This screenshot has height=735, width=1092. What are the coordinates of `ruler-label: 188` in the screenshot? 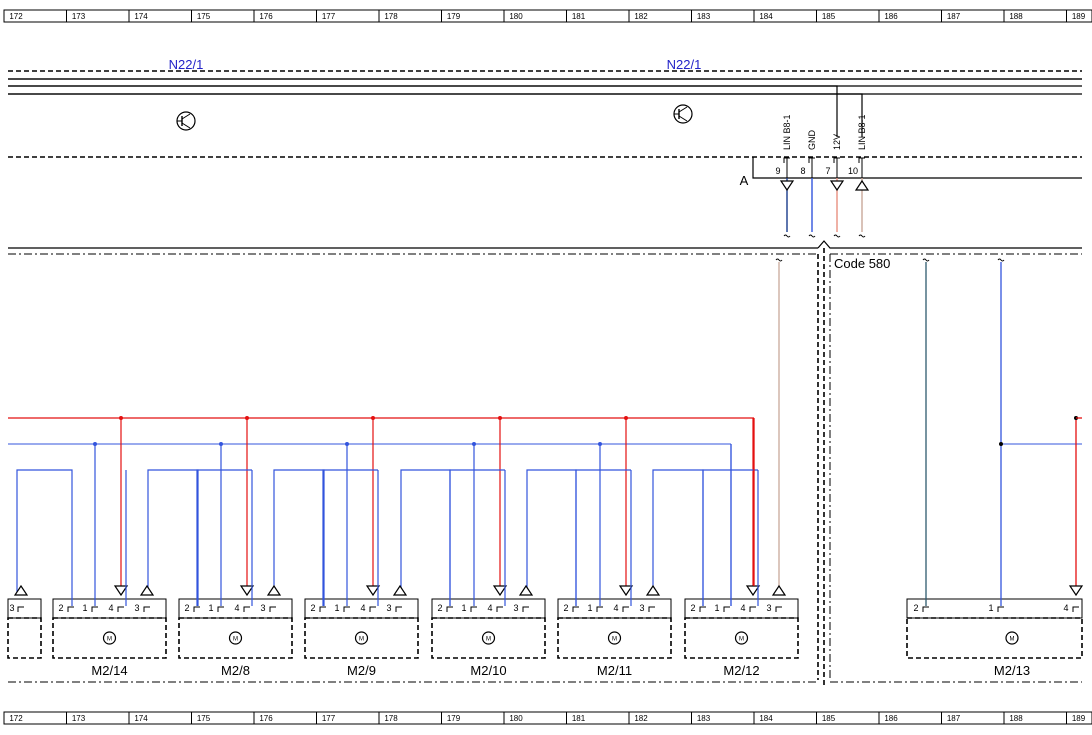 It's located at (1016, 718).